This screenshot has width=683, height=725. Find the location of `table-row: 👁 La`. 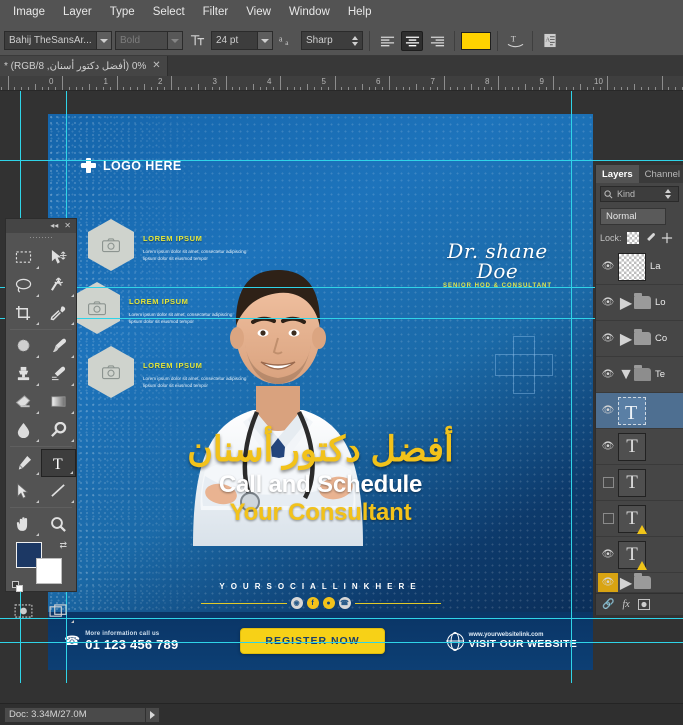

table-row: 👁 La is located at coordinates (639, 267).